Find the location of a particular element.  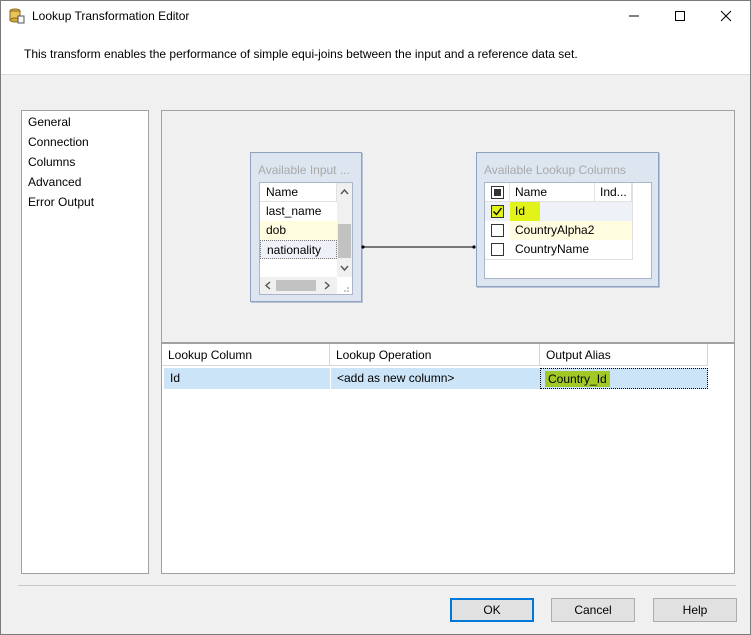

input-column-grid: Name last_name dob nationality is located at coordinates (306, 238).